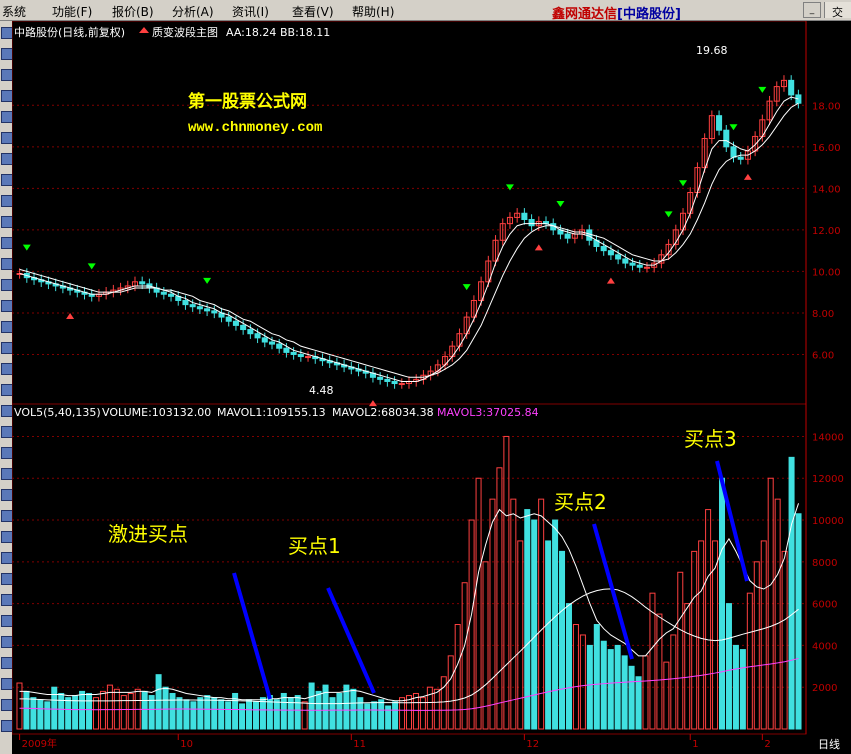 The width and height of the screenshot is (851, 754). I want to click on x-tick-label: 2, so click(767, 744).